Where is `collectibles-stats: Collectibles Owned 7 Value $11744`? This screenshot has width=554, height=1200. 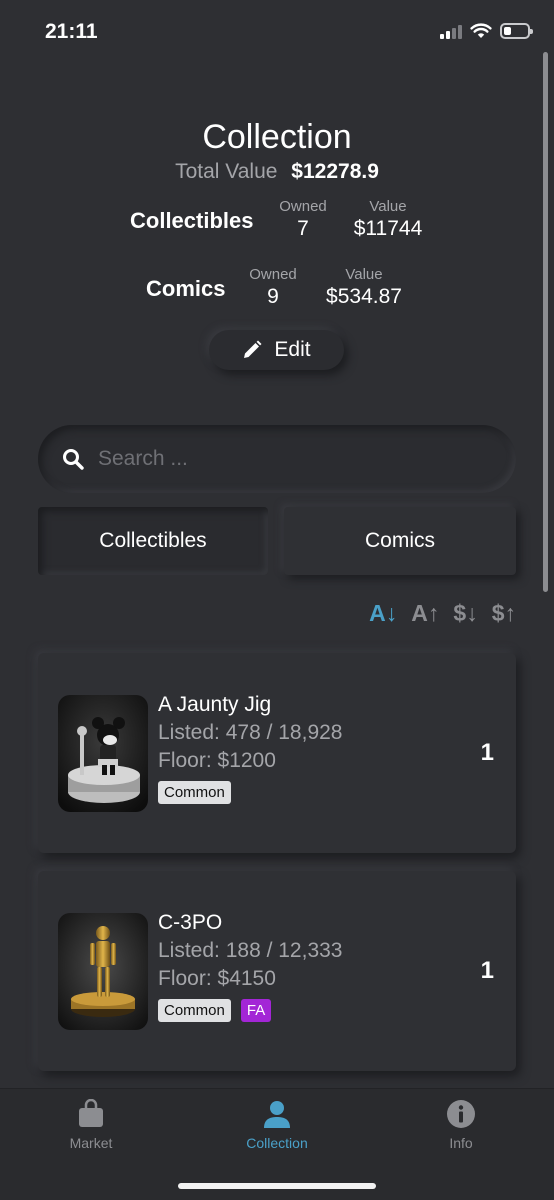 collectibles-stats: Collectibles Owned 7 Value $11744 is located at coordinates (277, 222).